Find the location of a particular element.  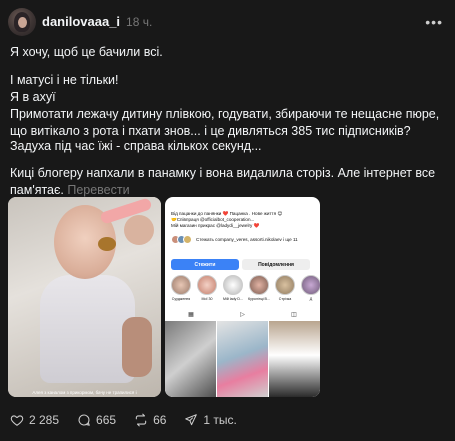

share-count: 1 тыс. is located at coordinates (220, 420).